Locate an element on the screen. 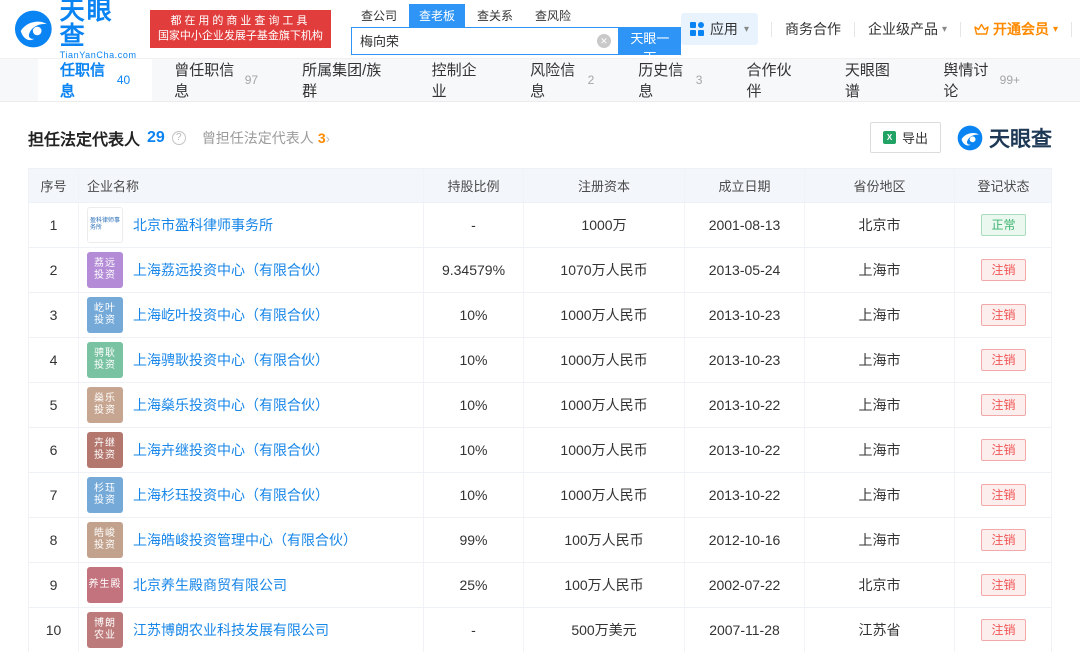 The height and width of the screenshot is (652, 1080). company-logo: 养生殿 is located at coordinates (105, 585).